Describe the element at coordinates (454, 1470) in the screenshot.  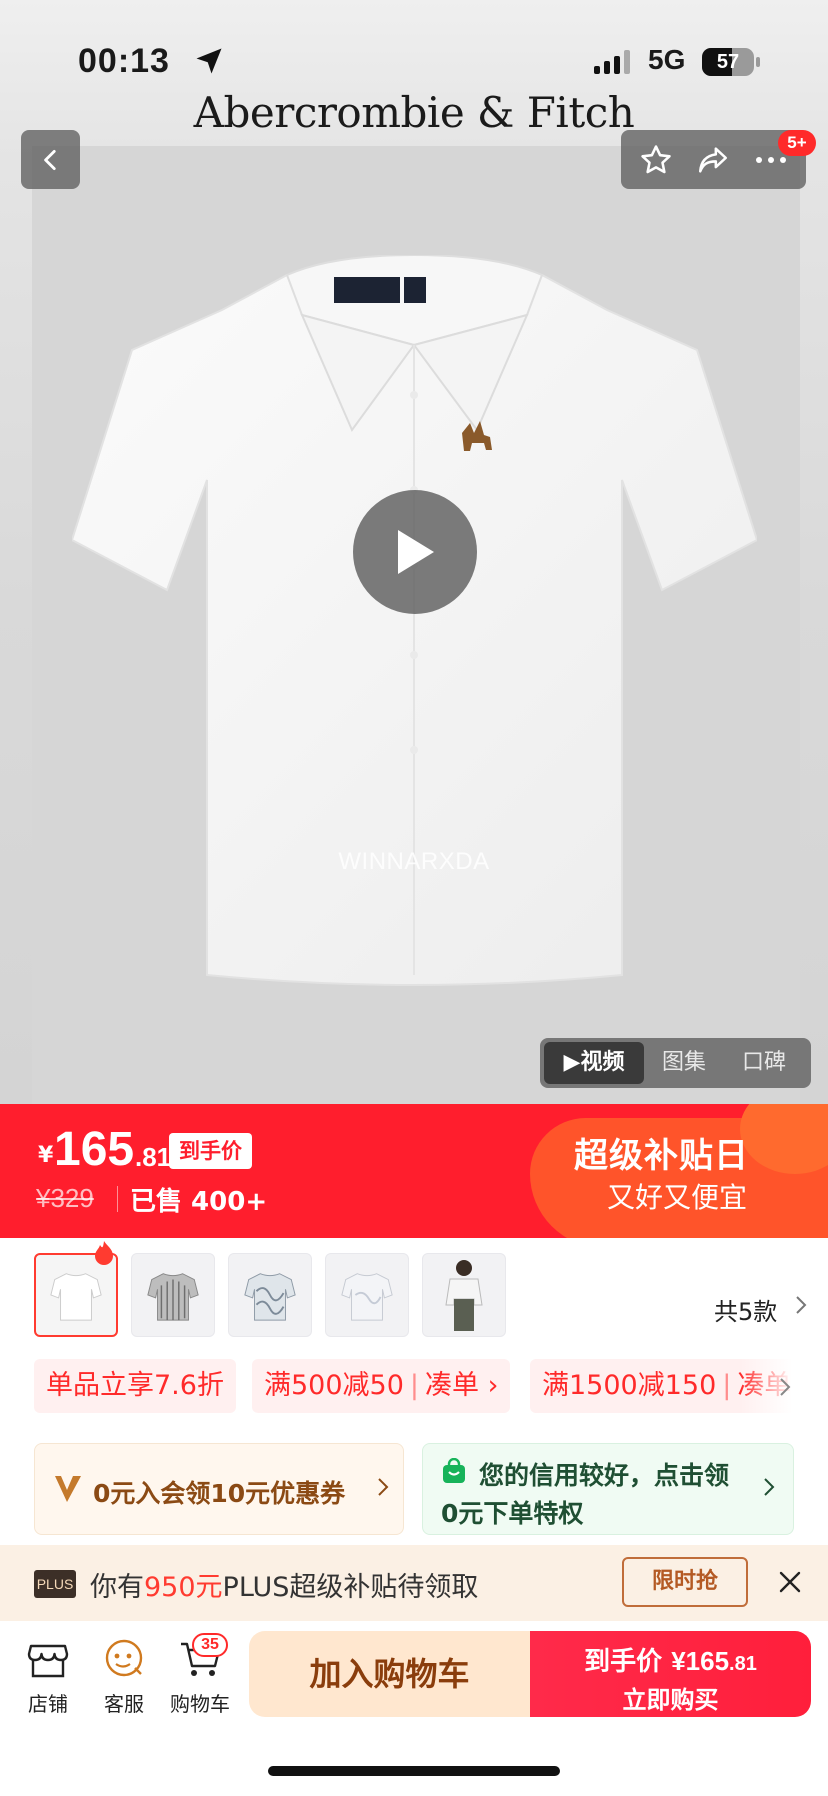
I see `shopping-bag-icon` at that location.